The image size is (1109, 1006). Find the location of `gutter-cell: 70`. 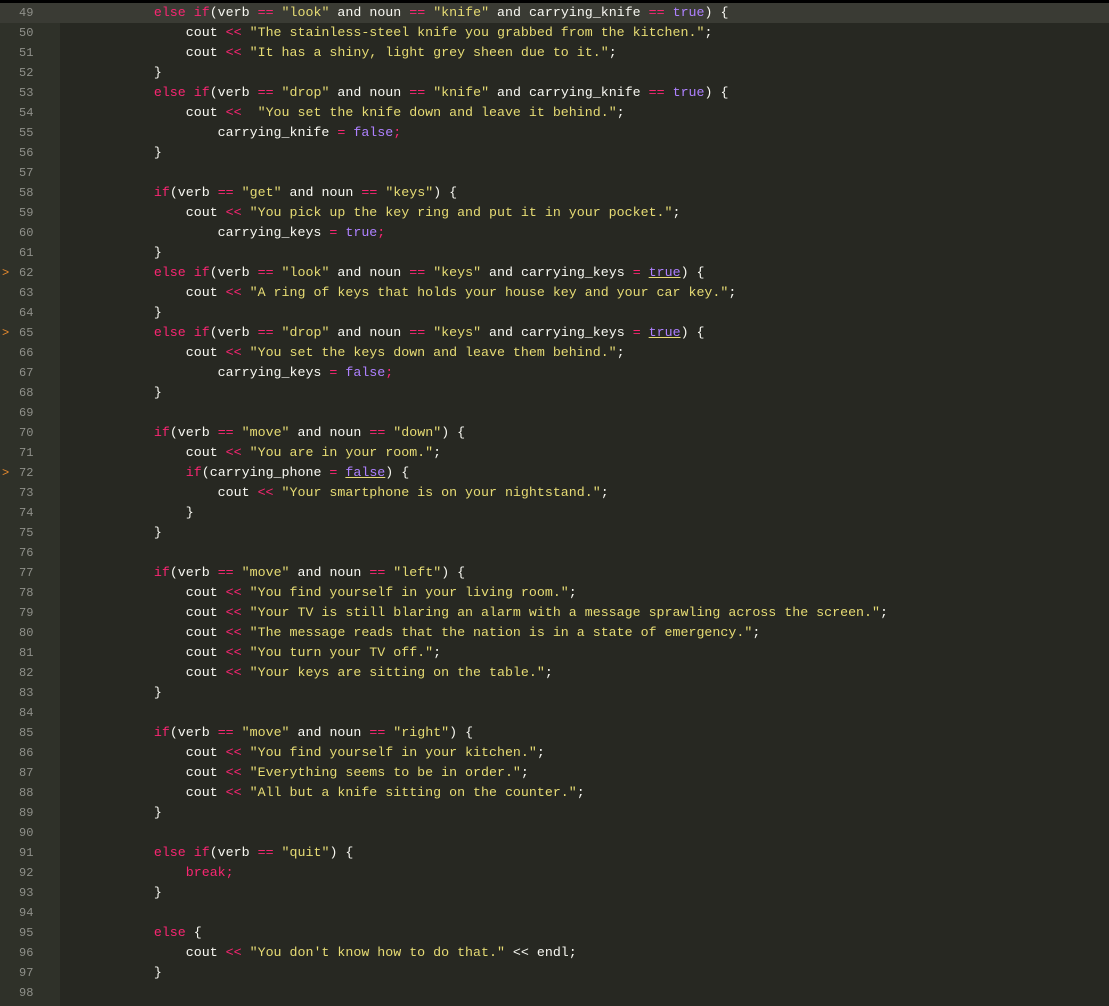

gutter-cell: 70 is located at coordinates (30, 433).